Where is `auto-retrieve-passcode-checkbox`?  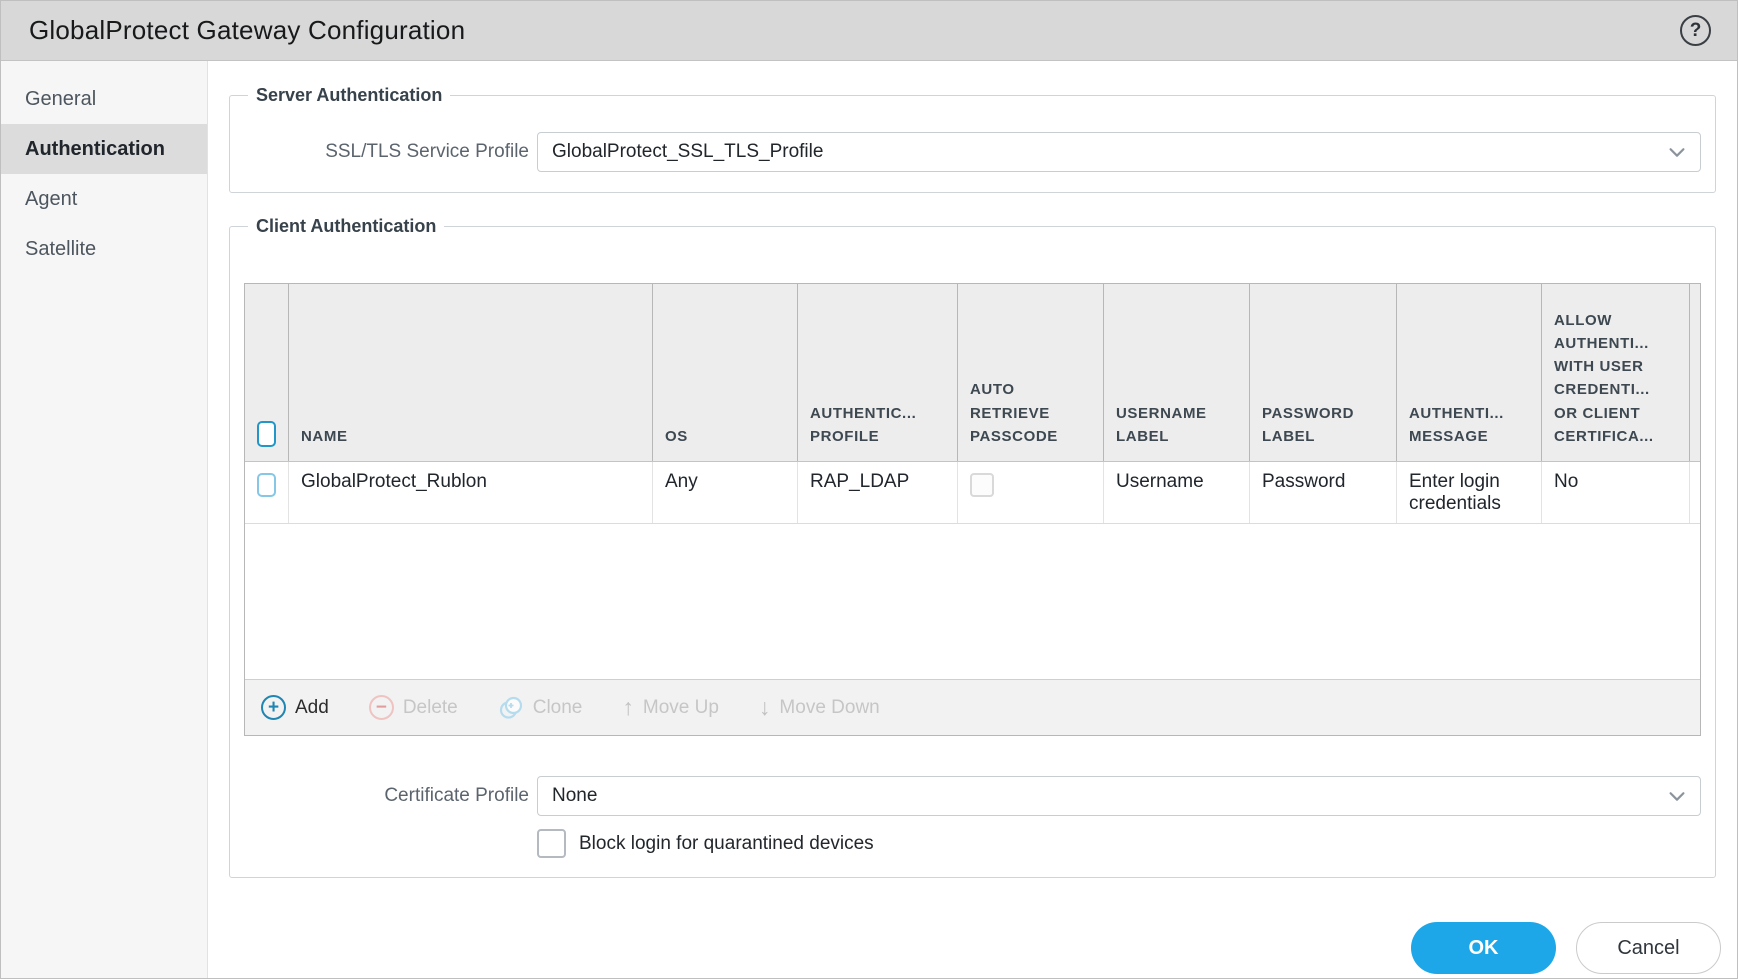 auto-retrieve-passcode-checkbox is located at coordinates (982, 485).